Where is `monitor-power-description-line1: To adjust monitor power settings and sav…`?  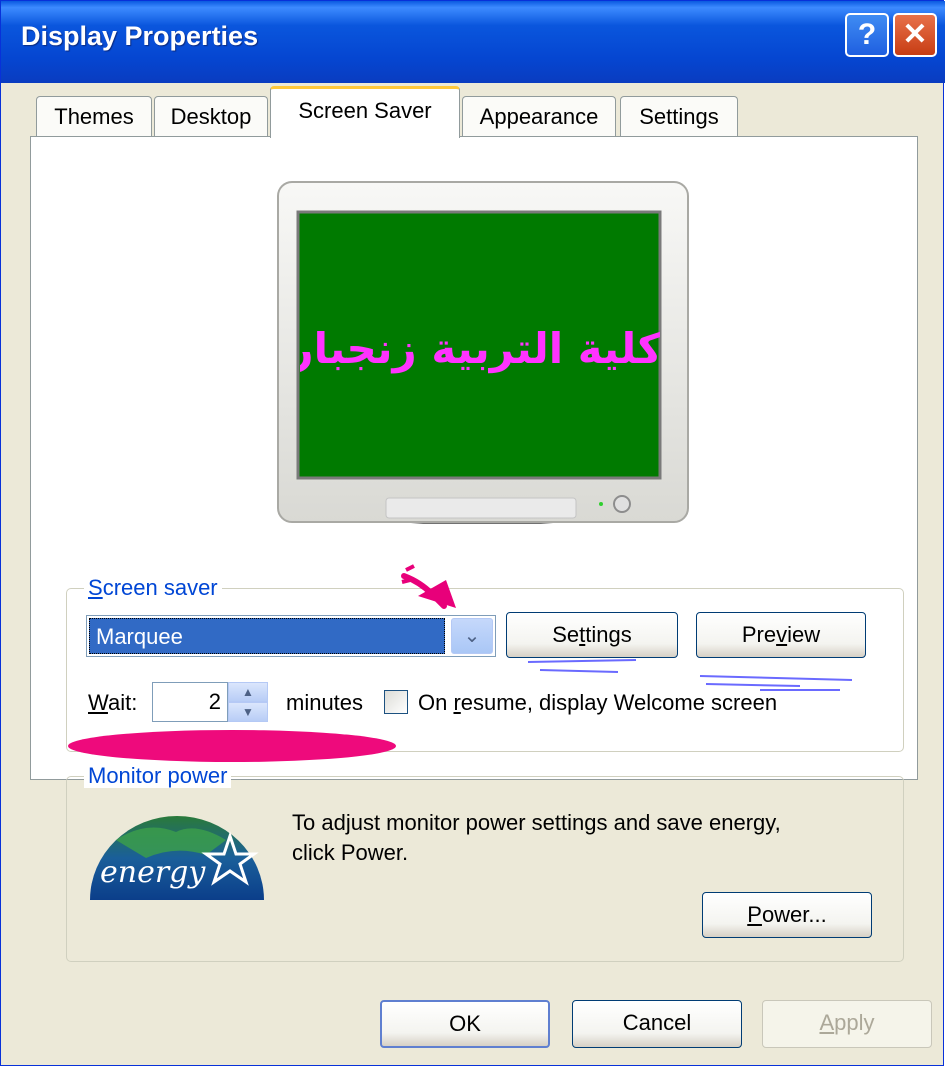
monitor-power-description-line1: To adjust monitor power settings and sav… is located at coordinates (536, 822).